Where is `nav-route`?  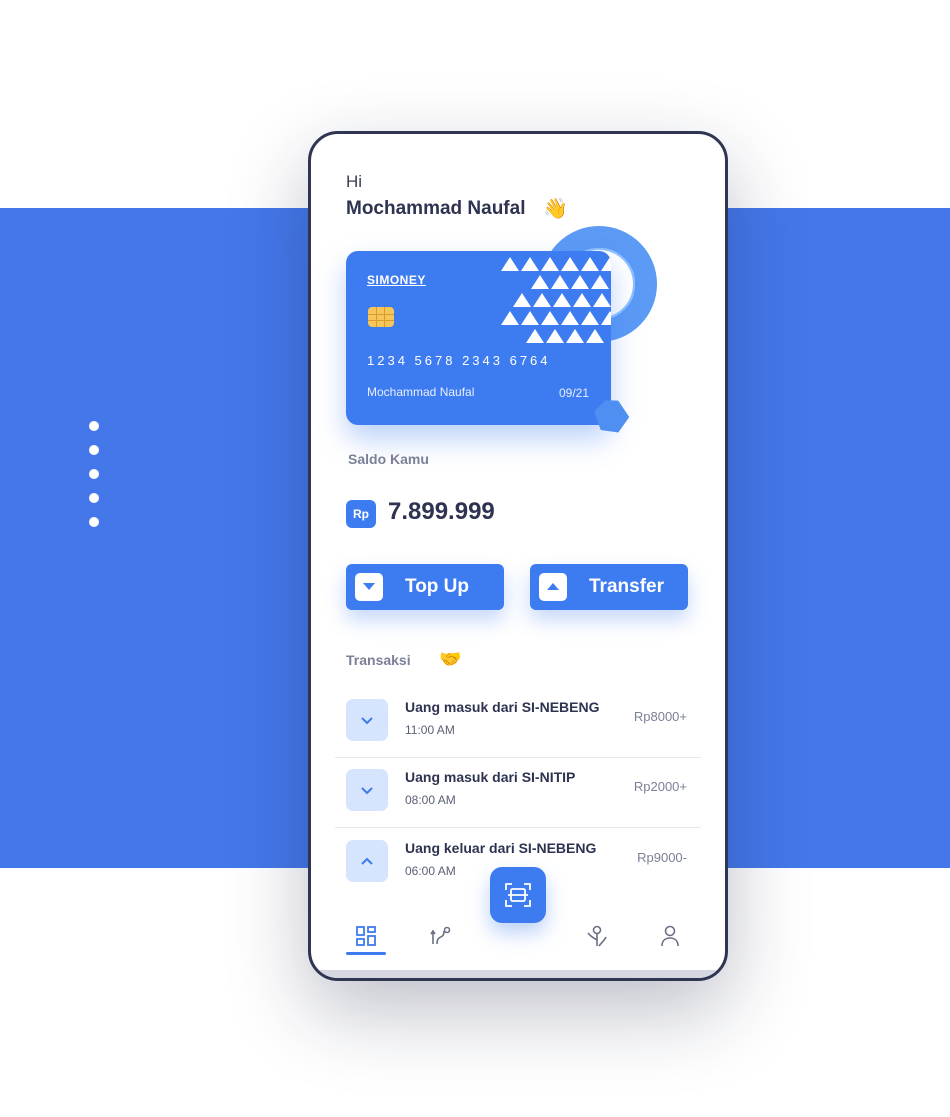
nav-route is located at coordinates (441, 936).